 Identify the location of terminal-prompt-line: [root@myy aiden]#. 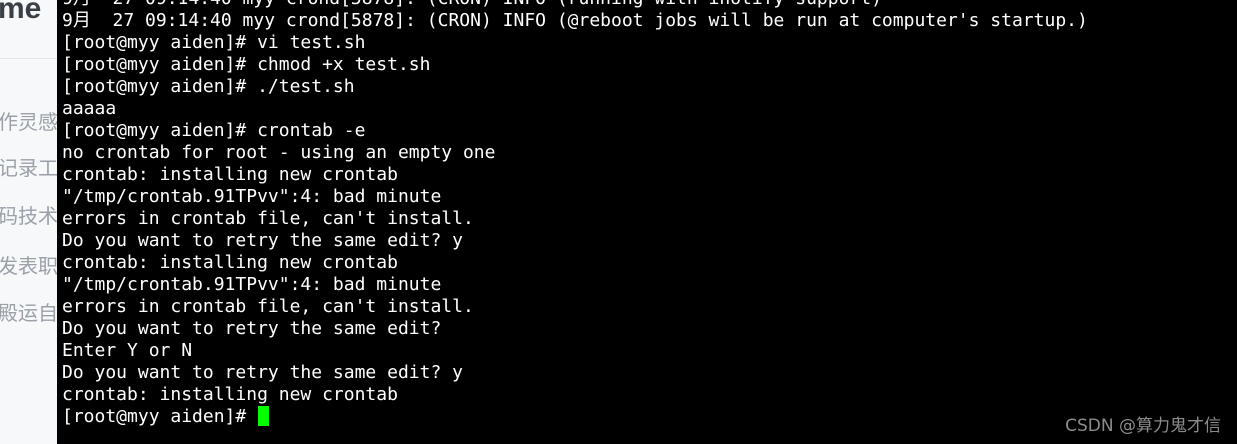
(575, 417).